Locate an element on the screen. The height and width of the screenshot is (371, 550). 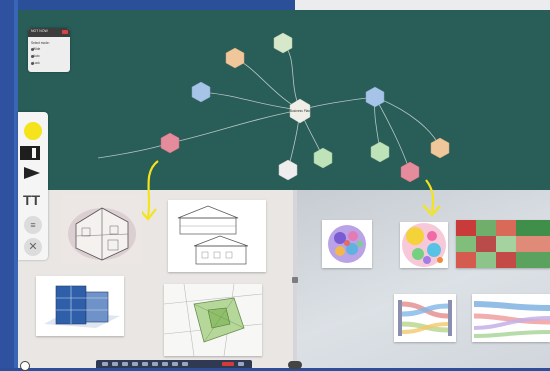
popup-option: Wide is located at coordinates (36, 49).